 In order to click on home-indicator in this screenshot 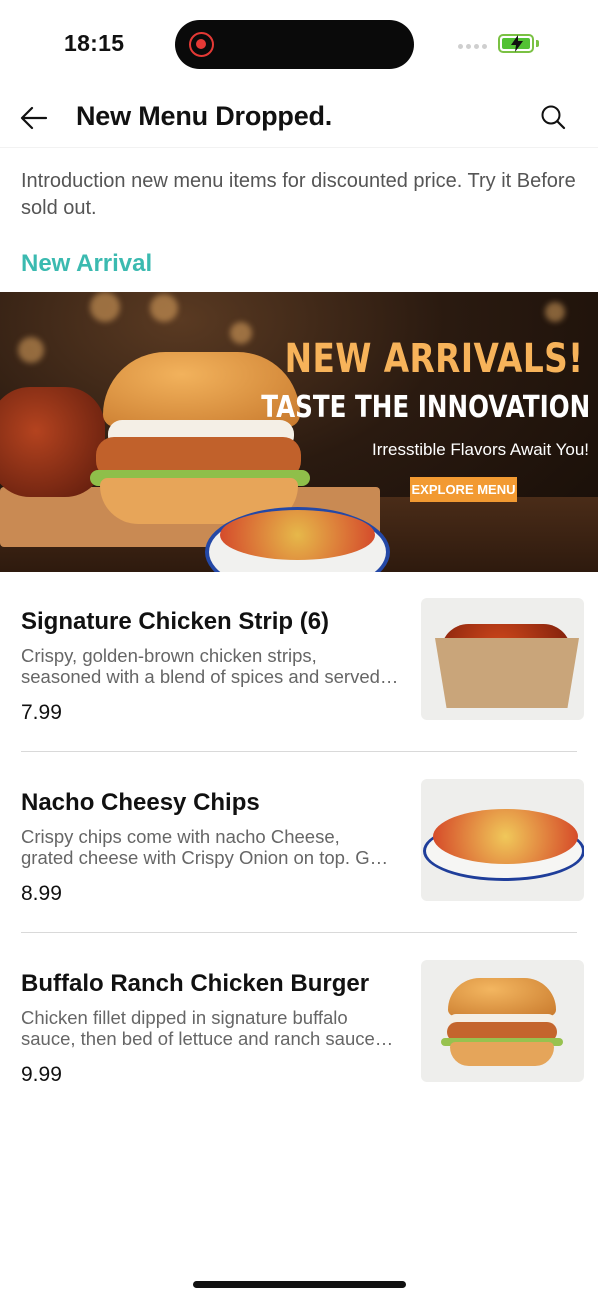, I will do `click(299, 1284)`.